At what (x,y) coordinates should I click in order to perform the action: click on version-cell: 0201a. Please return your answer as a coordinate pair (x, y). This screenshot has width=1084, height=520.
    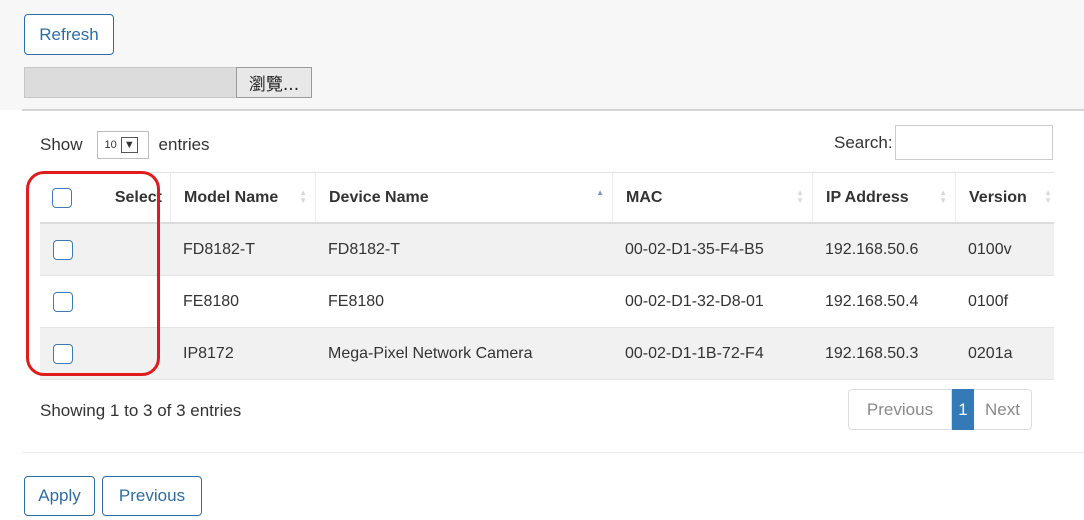
    Looking at the image, I should click on (990, 353).